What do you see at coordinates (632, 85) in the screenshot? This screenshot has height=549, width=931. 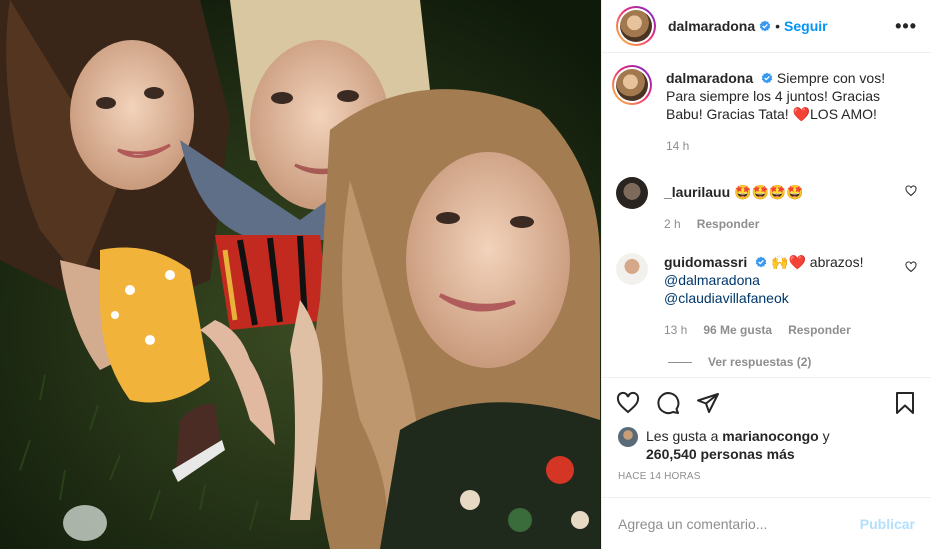 I see `caption-avatar` at bounding box center [632, 85].